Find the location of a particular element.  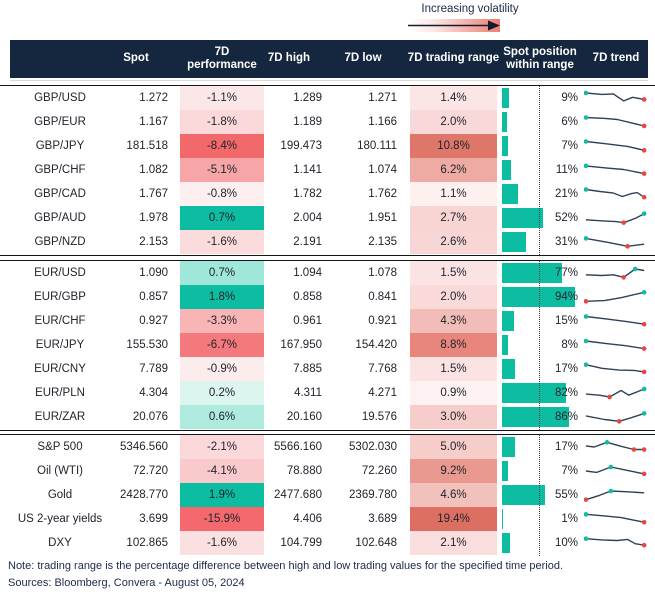

asset-label: US 2-year yields is located at coordinates (60, 519).